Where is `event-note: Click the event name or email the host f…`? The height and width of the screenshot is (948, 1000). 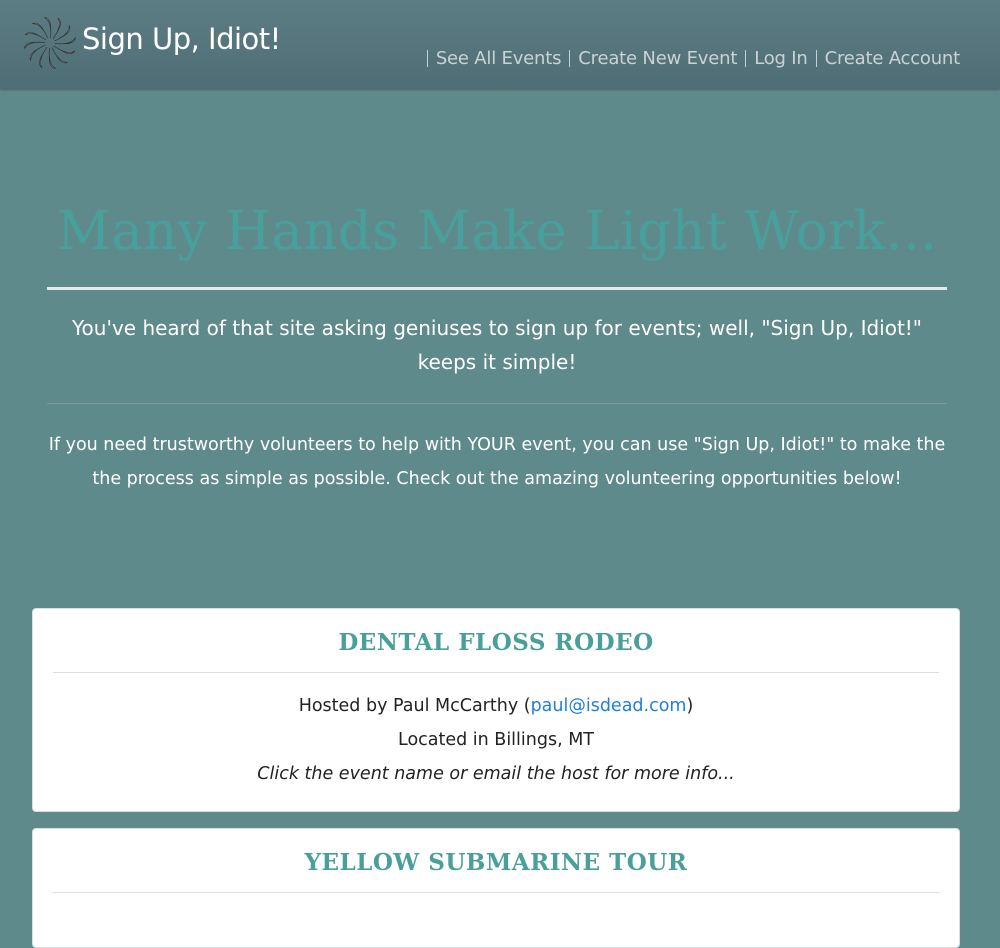
event-note: Click the event name or email the host f… is located at coordinates (496, 774).